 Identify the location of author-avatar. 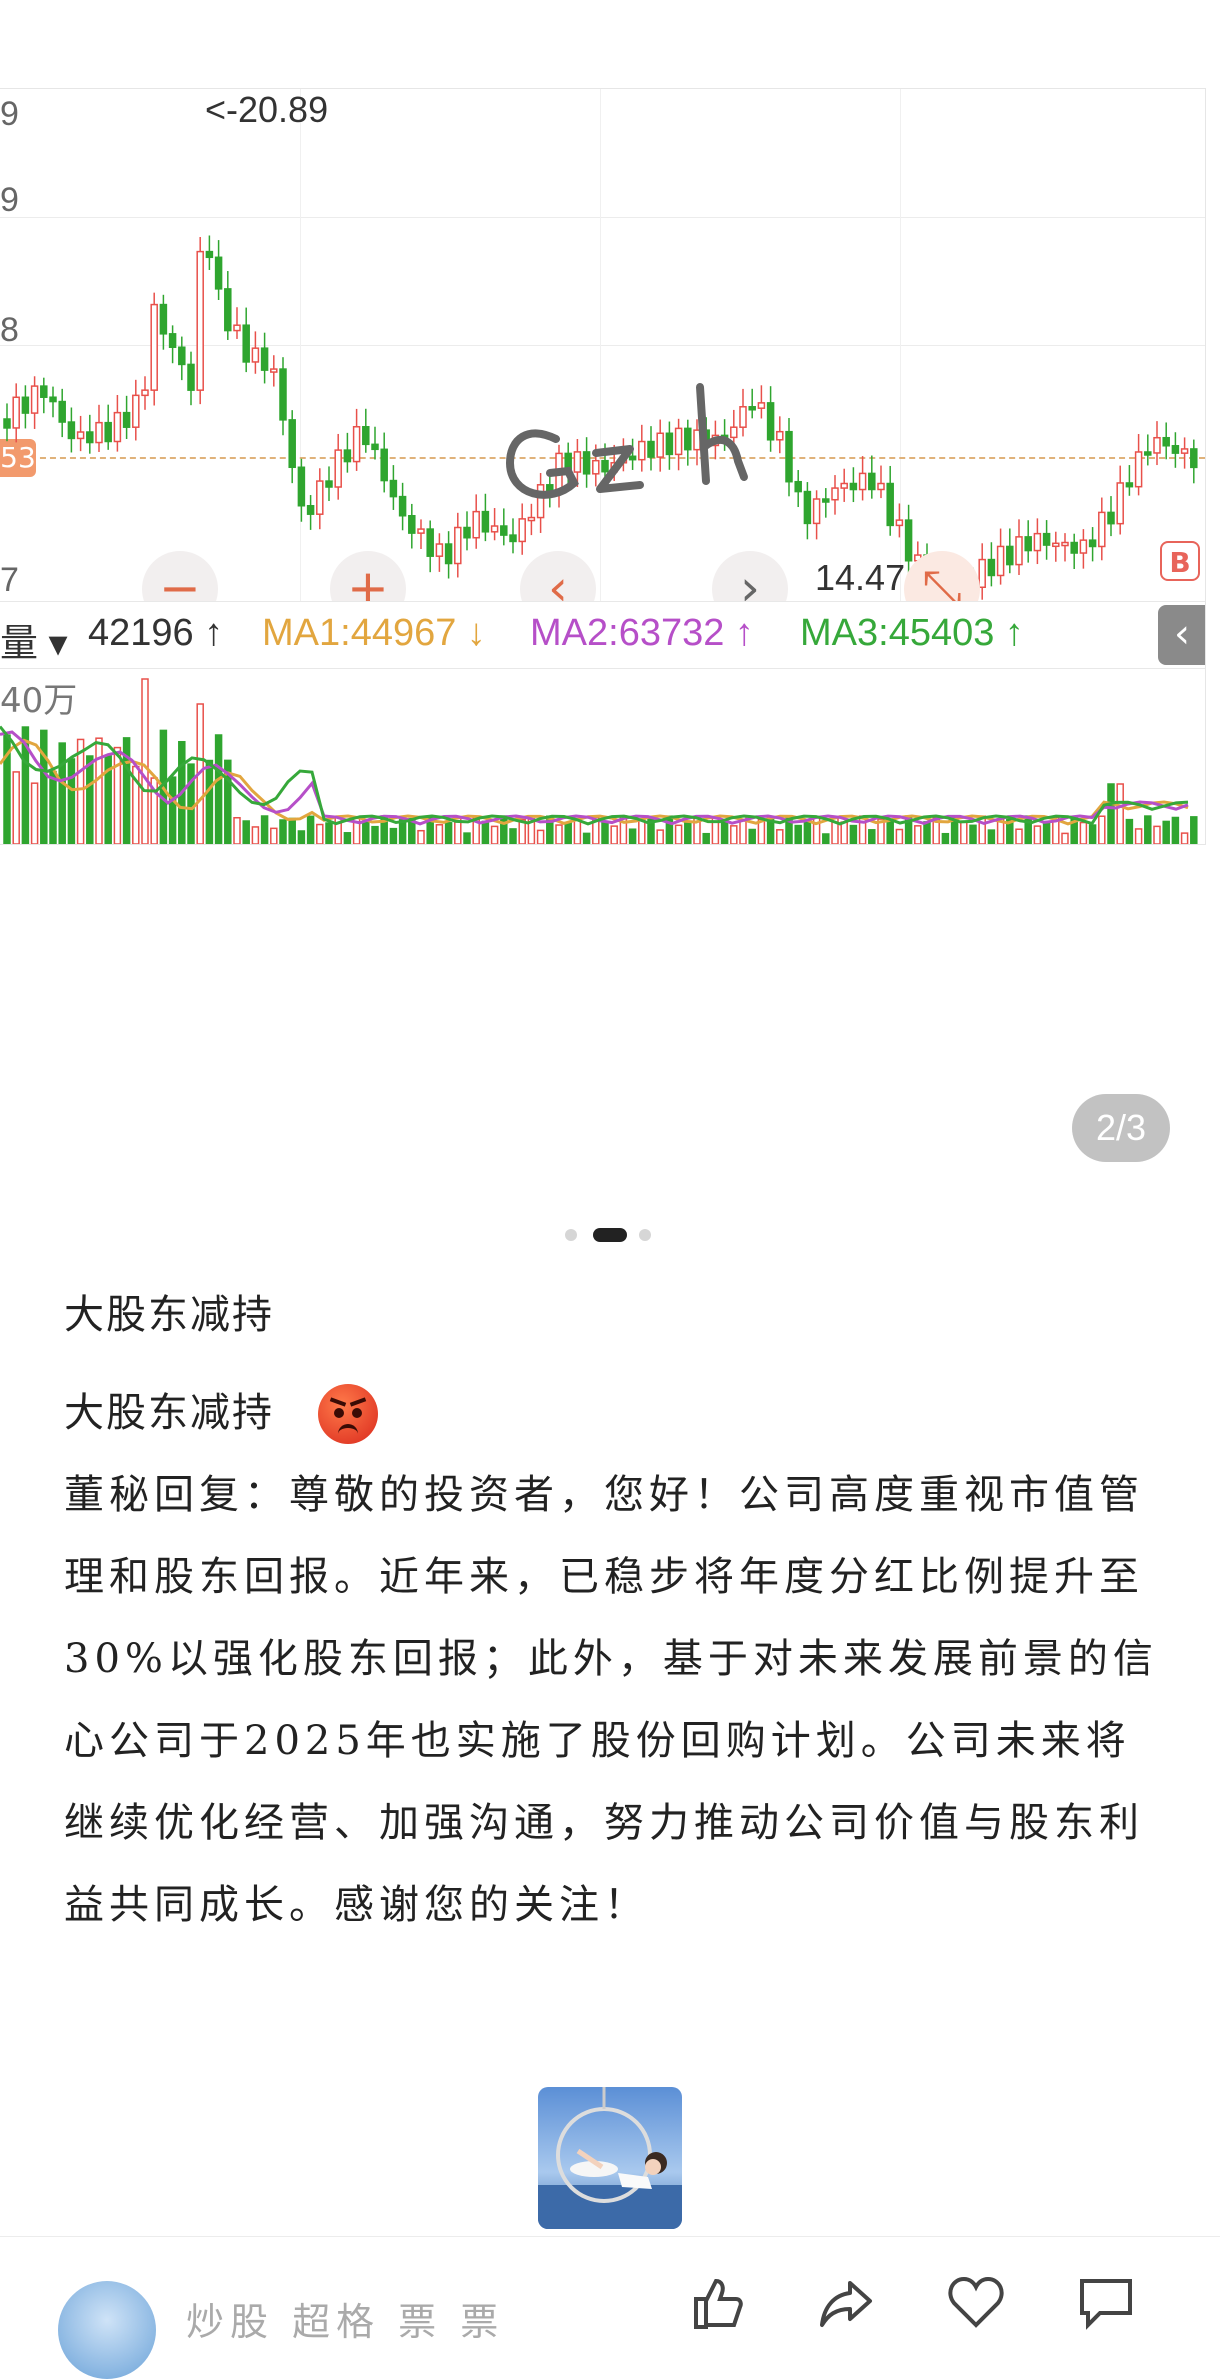
(107, 2330).